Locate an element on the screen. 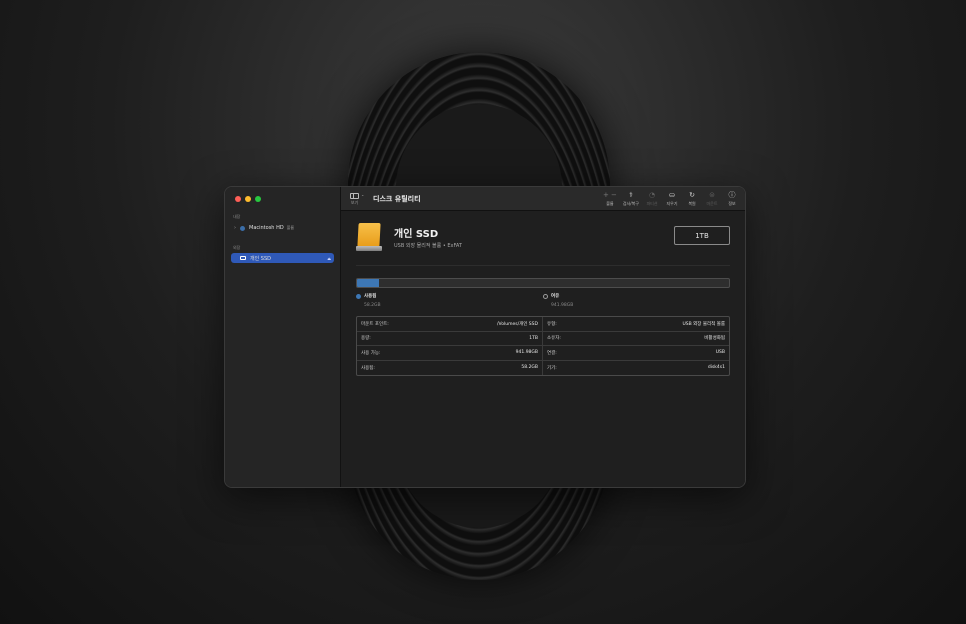  restore-button-label: 복원 is located at coordinates (692, 203).